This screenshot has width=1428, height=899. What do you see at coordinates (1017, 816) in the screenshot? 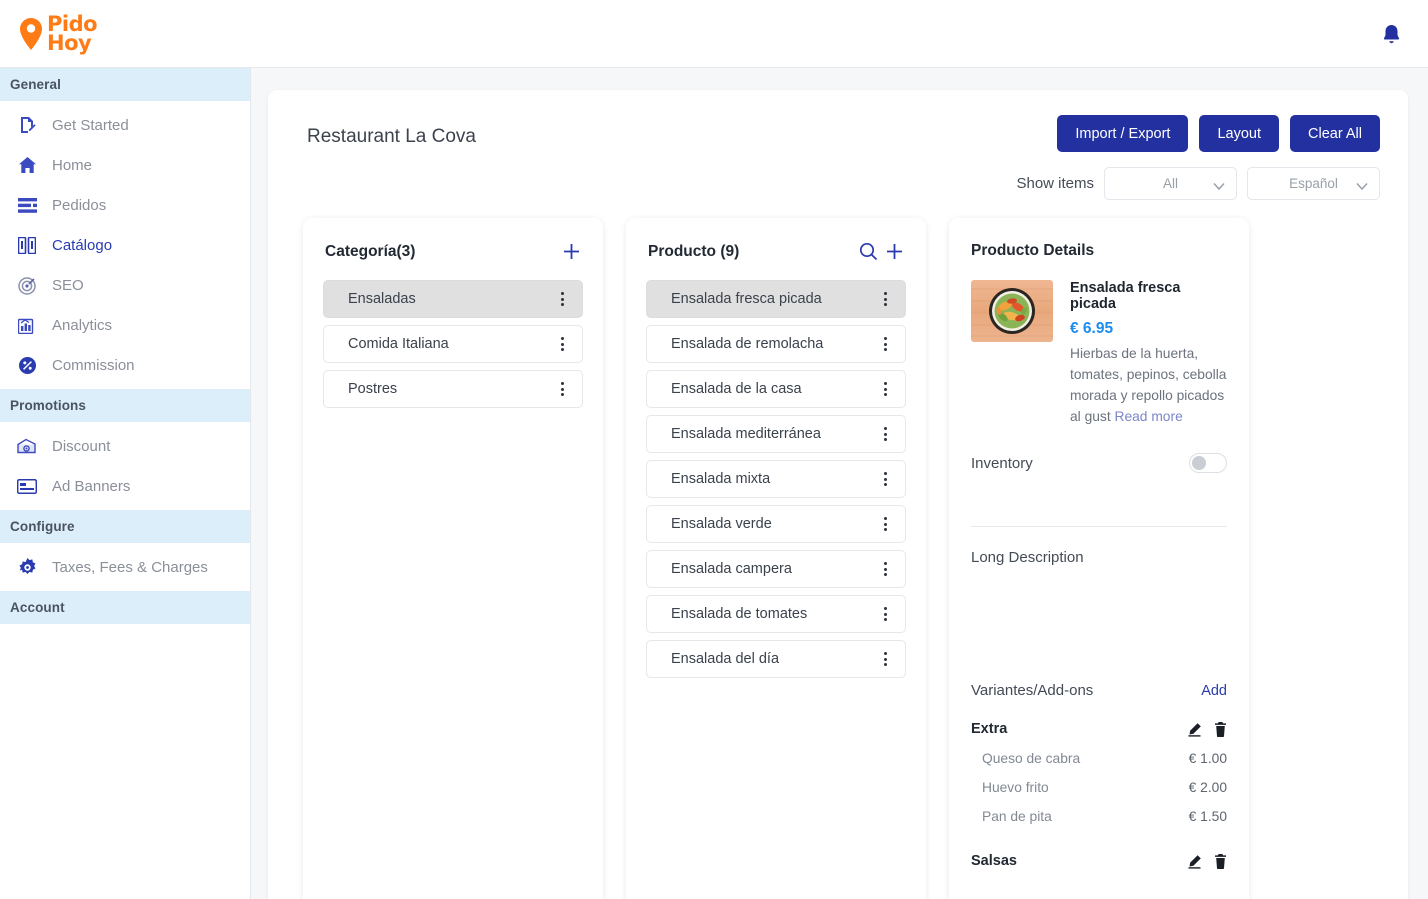
I see `variant-option-label: Pan de pita` at bounding box center [1017, 816].